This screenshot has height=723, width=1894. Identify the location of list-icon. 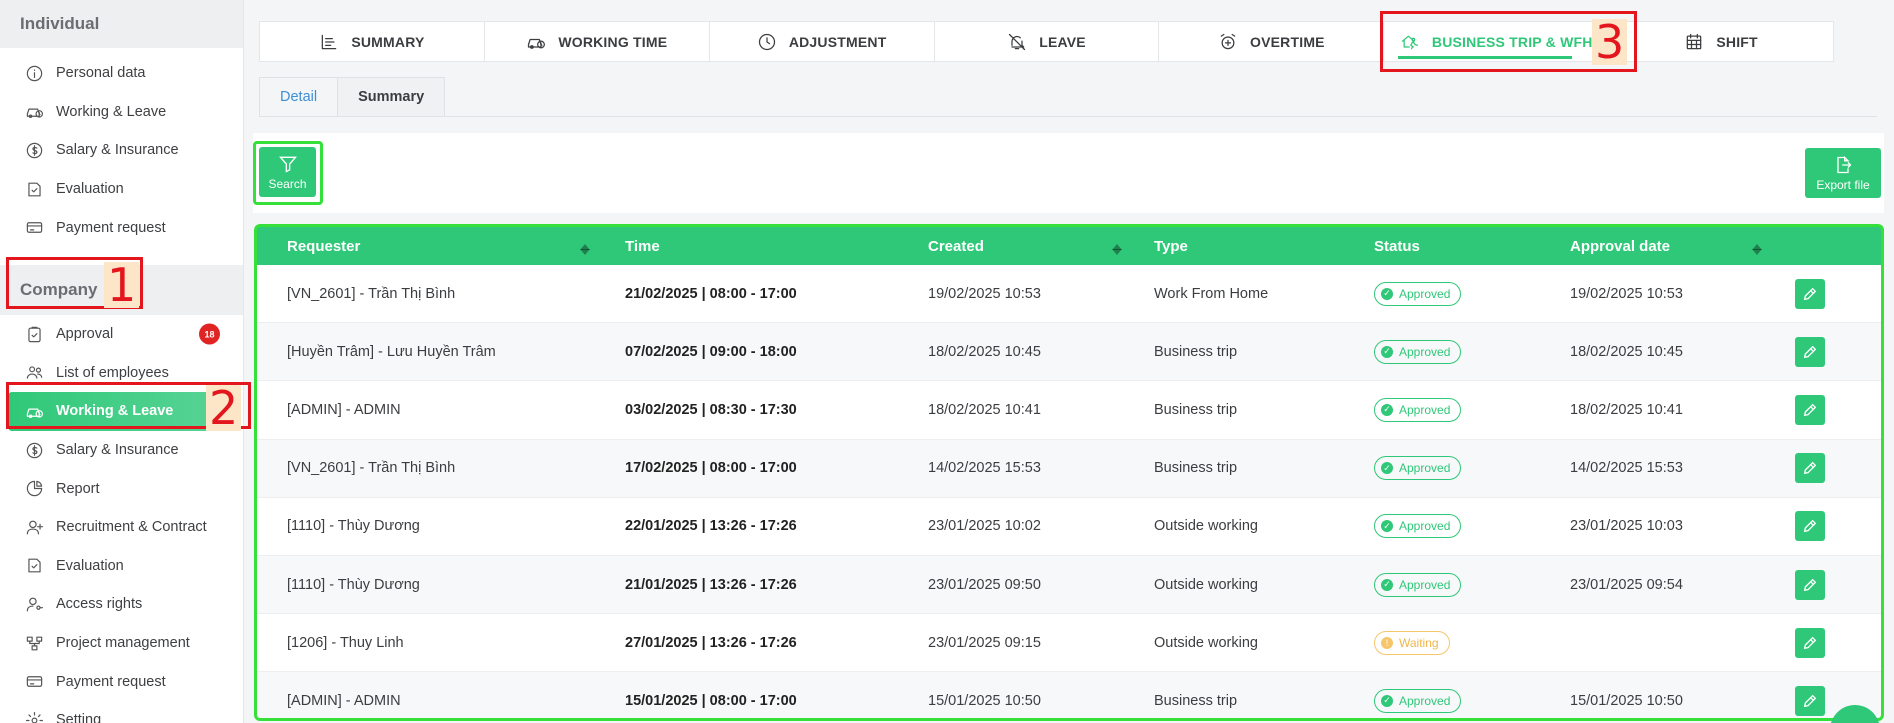
(329, 41).